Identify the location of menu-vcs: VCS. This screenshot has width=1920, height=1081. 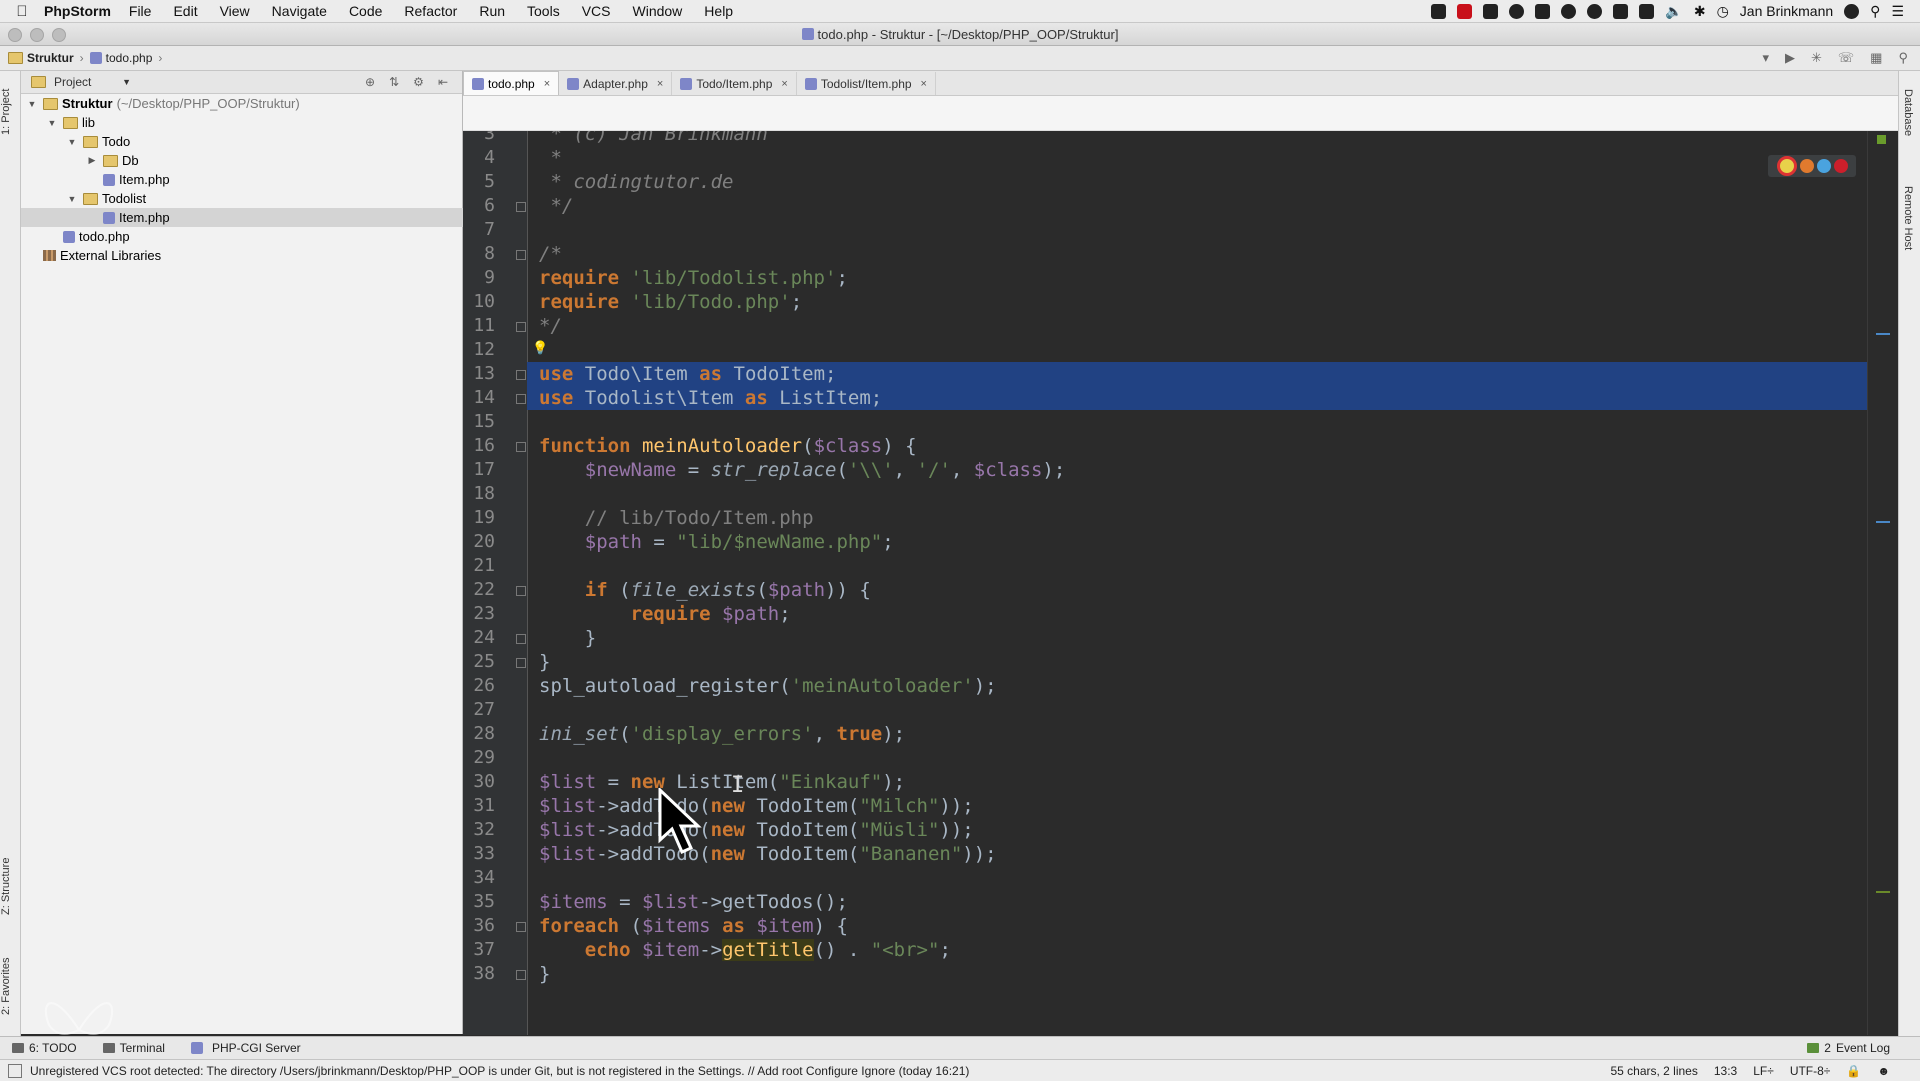
(596, 11).